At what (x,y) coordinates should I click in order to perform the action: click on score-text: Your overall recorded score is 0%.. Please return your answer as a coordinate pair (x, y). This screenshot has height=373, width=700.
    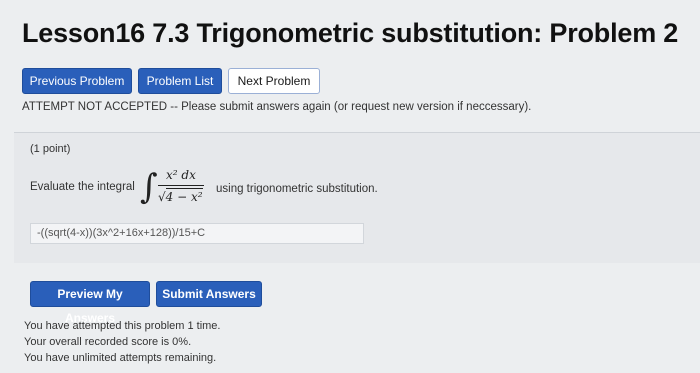
    Looking at the image, I should click on (108, 342).